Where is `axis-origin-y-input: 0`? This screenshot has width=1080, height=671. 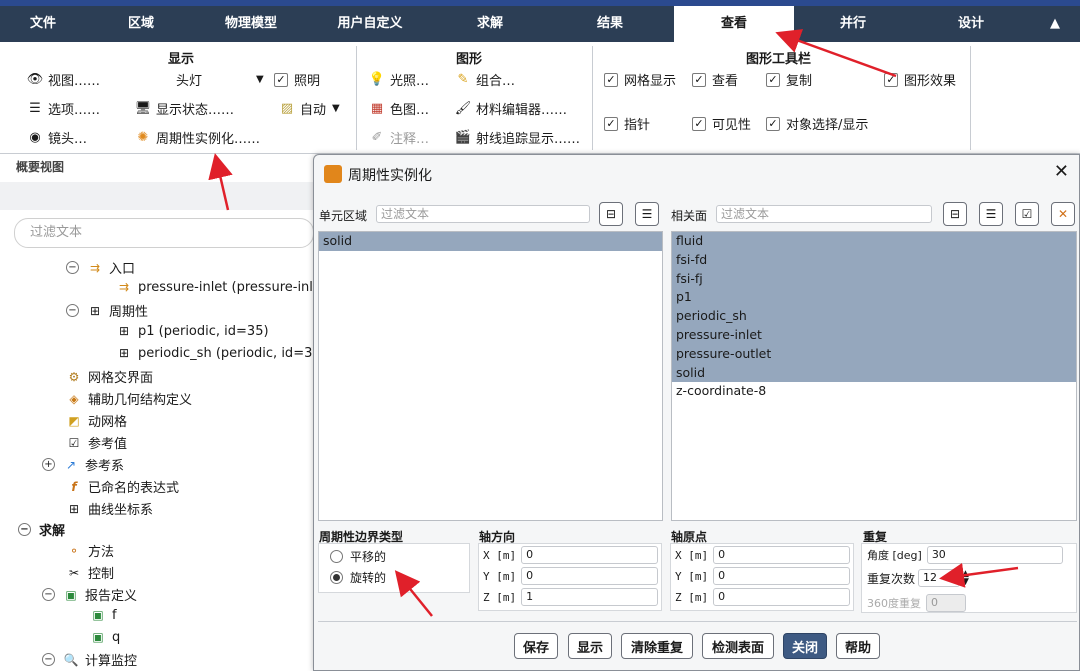 axis-origin-y-input: 0 is located at coordinates (782, 576).